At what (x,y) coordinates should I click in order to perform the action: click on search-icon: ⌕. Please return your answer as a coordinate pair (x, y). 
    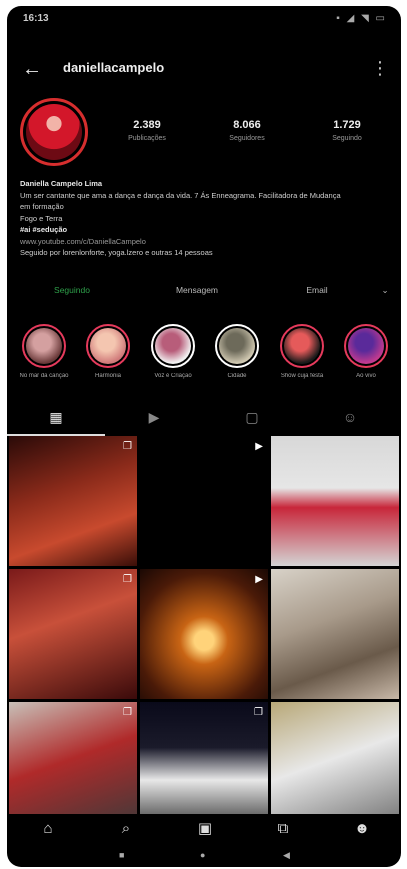
    Looking at the image, I should click on (126, 830).